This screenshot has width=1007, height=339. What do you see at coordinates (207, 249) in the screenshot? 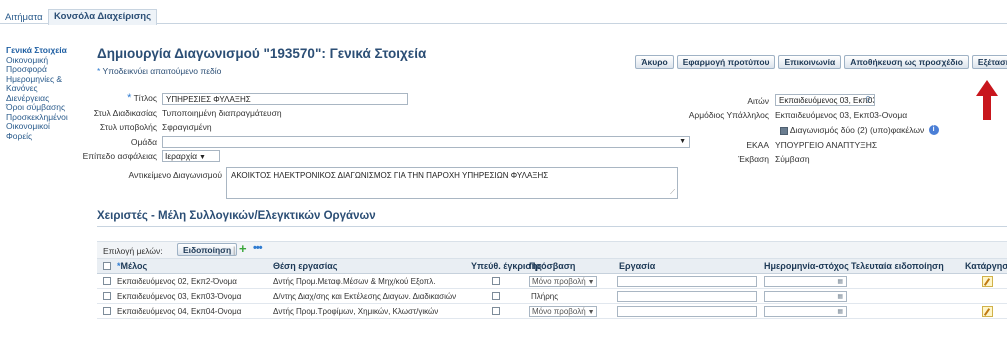
I see `notify-button: Ειδοποίηση` at bounding box center [207, 249].